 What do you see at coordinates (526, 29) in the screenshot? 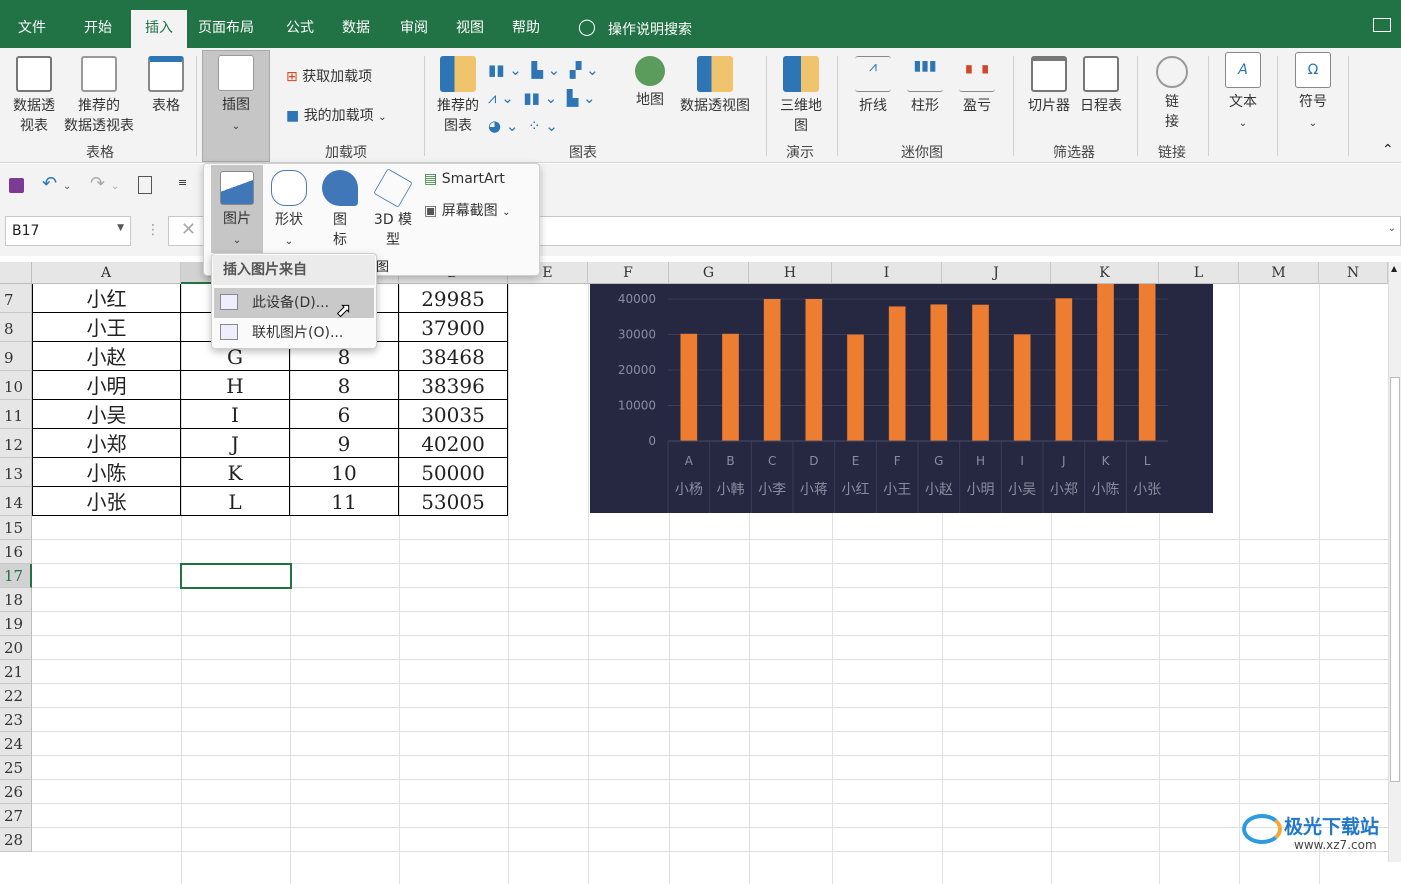
I see `tab-8: 帮助` at bounding box center [526, 29].